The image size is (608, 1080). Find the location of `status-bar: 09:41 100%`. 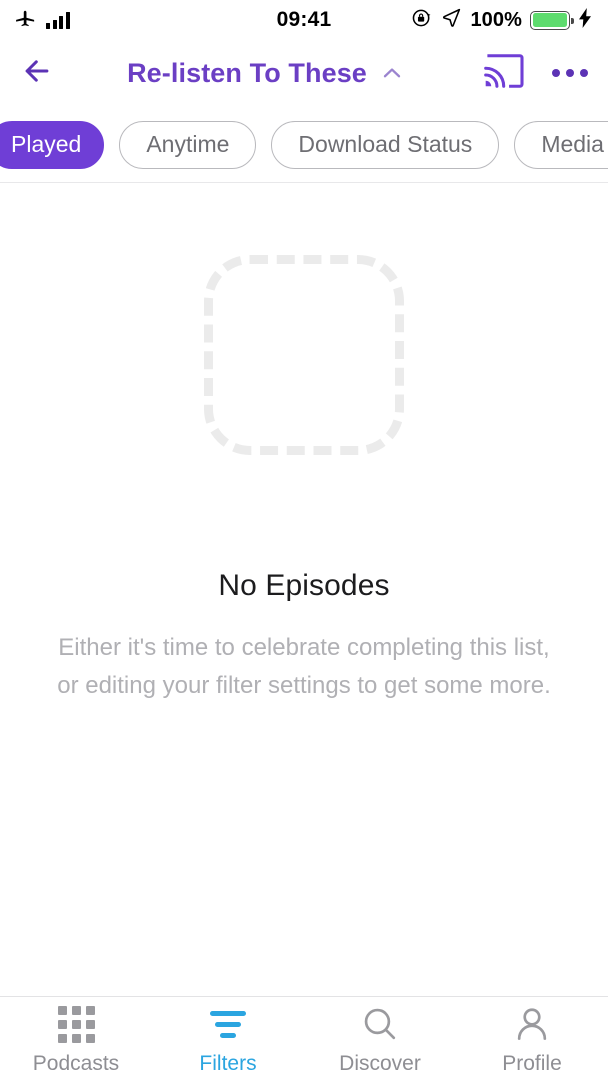

status-bar: 09:41 100% is located at coordinates (304, 20).